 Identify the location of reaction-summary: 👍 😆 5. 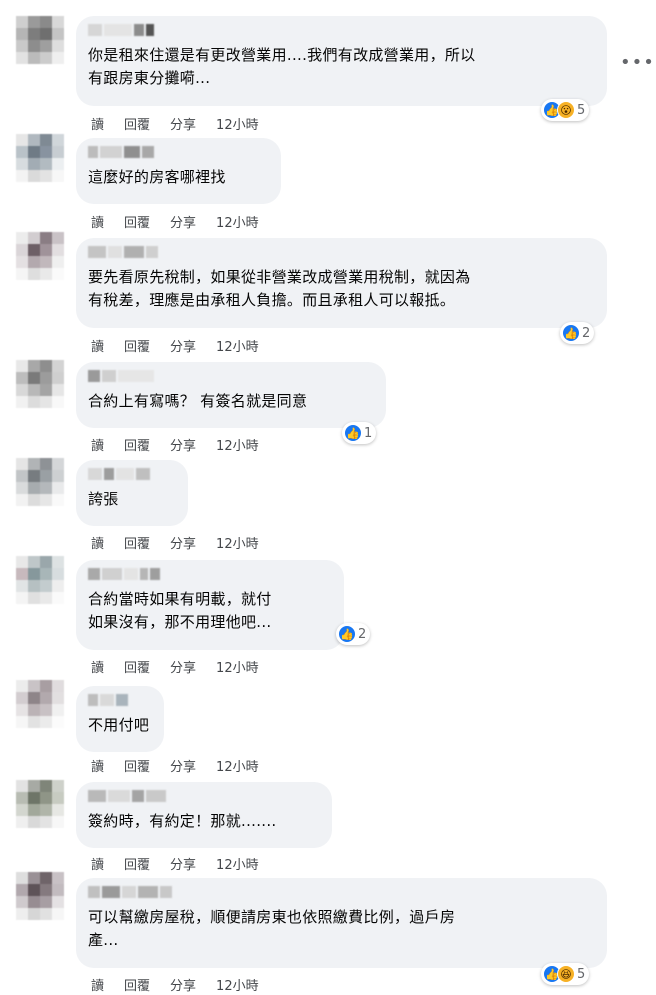
(565, 974).